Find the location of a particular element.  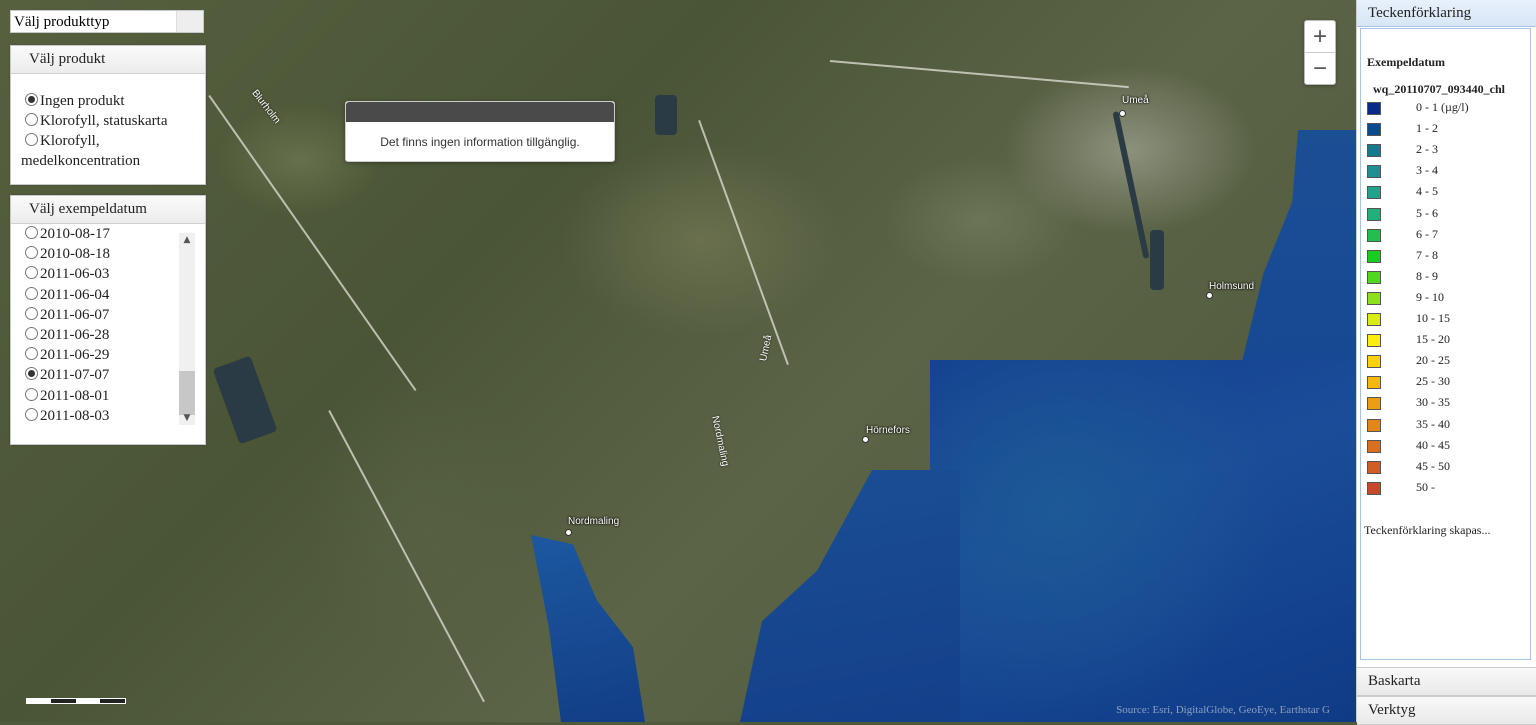

legend-item-label: 50 - is located at coordinates (1425, 486).